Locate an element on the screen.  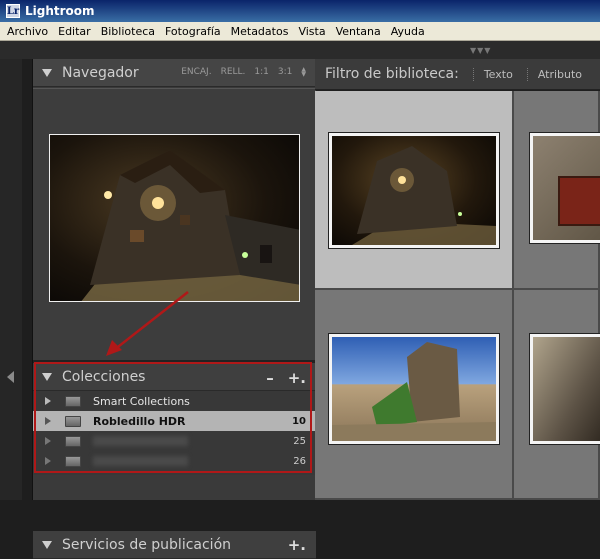
collection-item-blurred-1: 25 is located at coordinates (174, 441).